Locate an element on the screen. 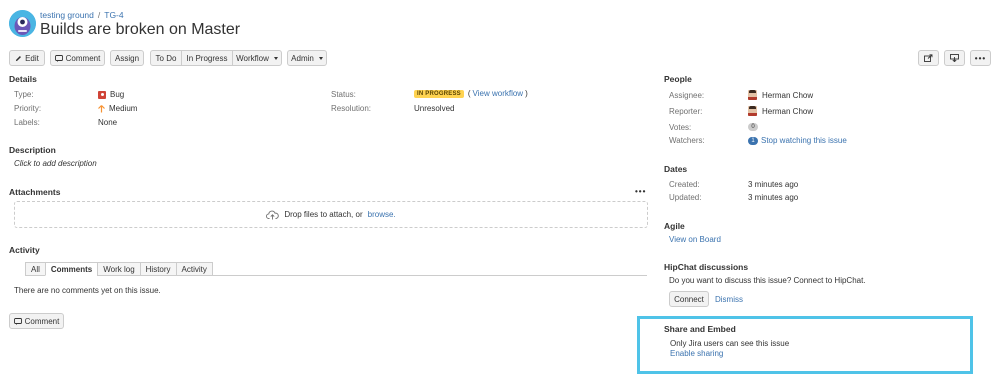 This screenshot has height=386, width=998. more-icon: ••• is located at coordinates (980, 58).